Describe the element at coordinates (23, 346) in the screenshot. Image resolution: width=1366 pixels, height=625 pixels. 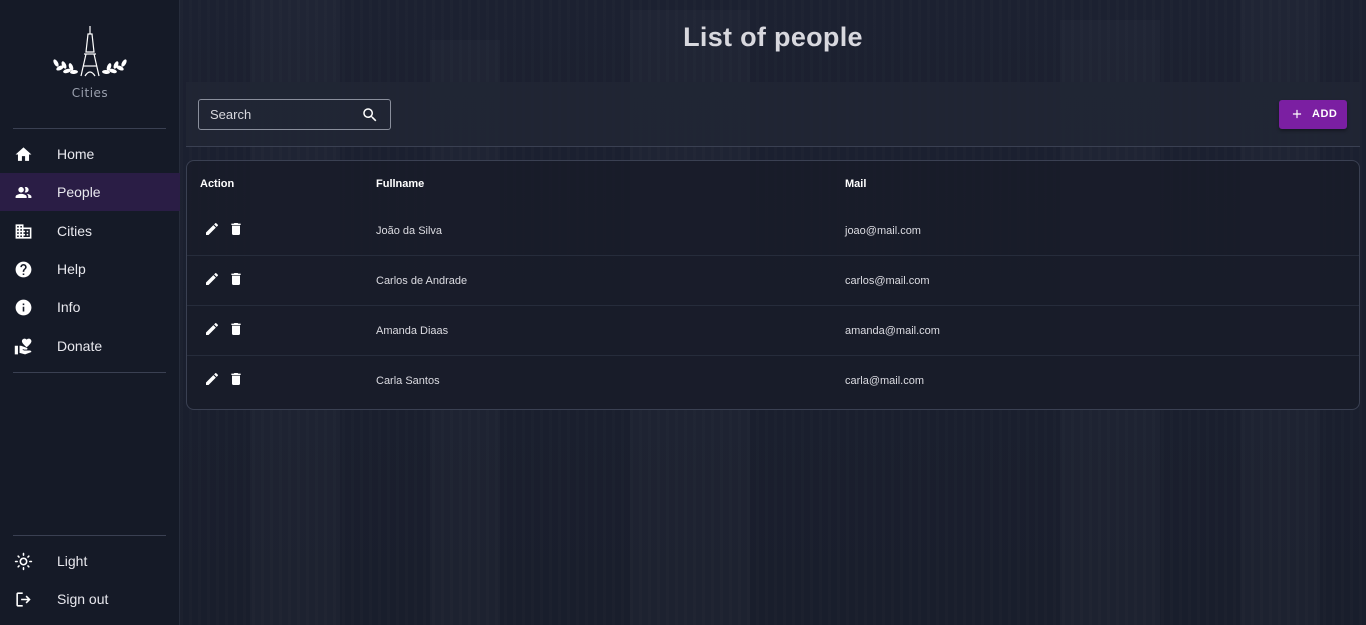
I see `donate-icon` at that location.